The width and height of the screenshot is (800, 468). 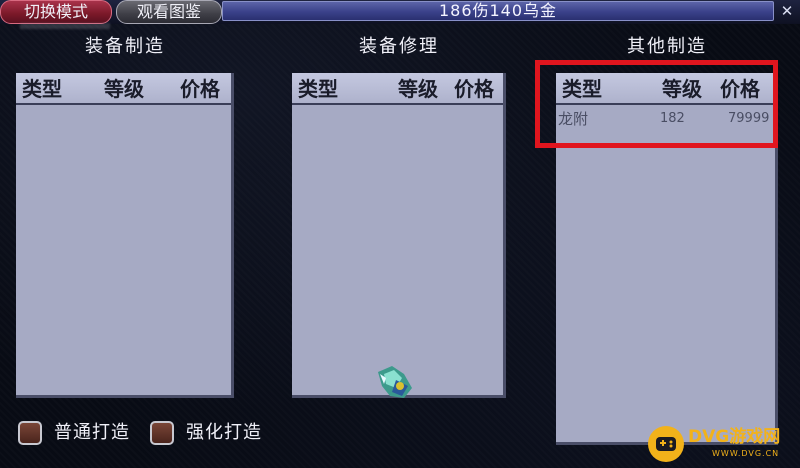 I want to click on window-title: 186伤140乌金, so click(x=498, y=11).